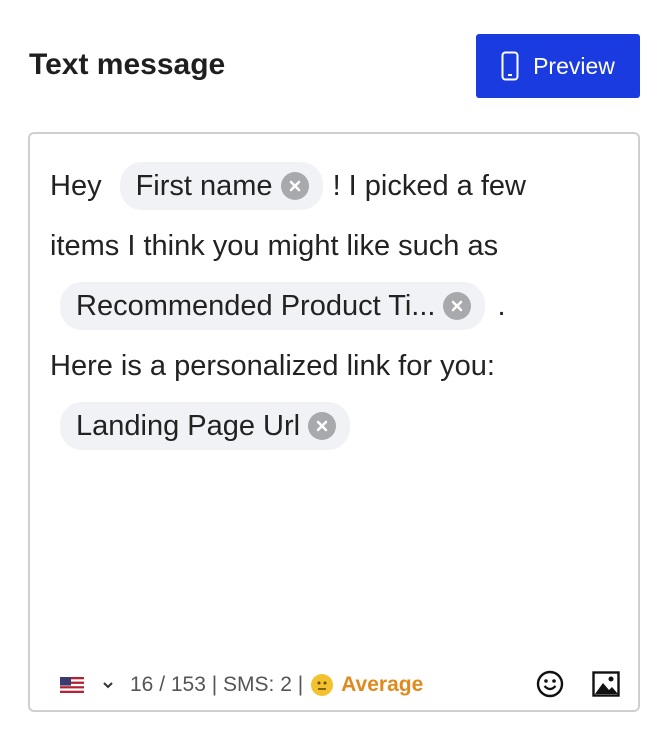  I want to click on message-line-1: Hey First name ! I picked a few, so click(288, 186).